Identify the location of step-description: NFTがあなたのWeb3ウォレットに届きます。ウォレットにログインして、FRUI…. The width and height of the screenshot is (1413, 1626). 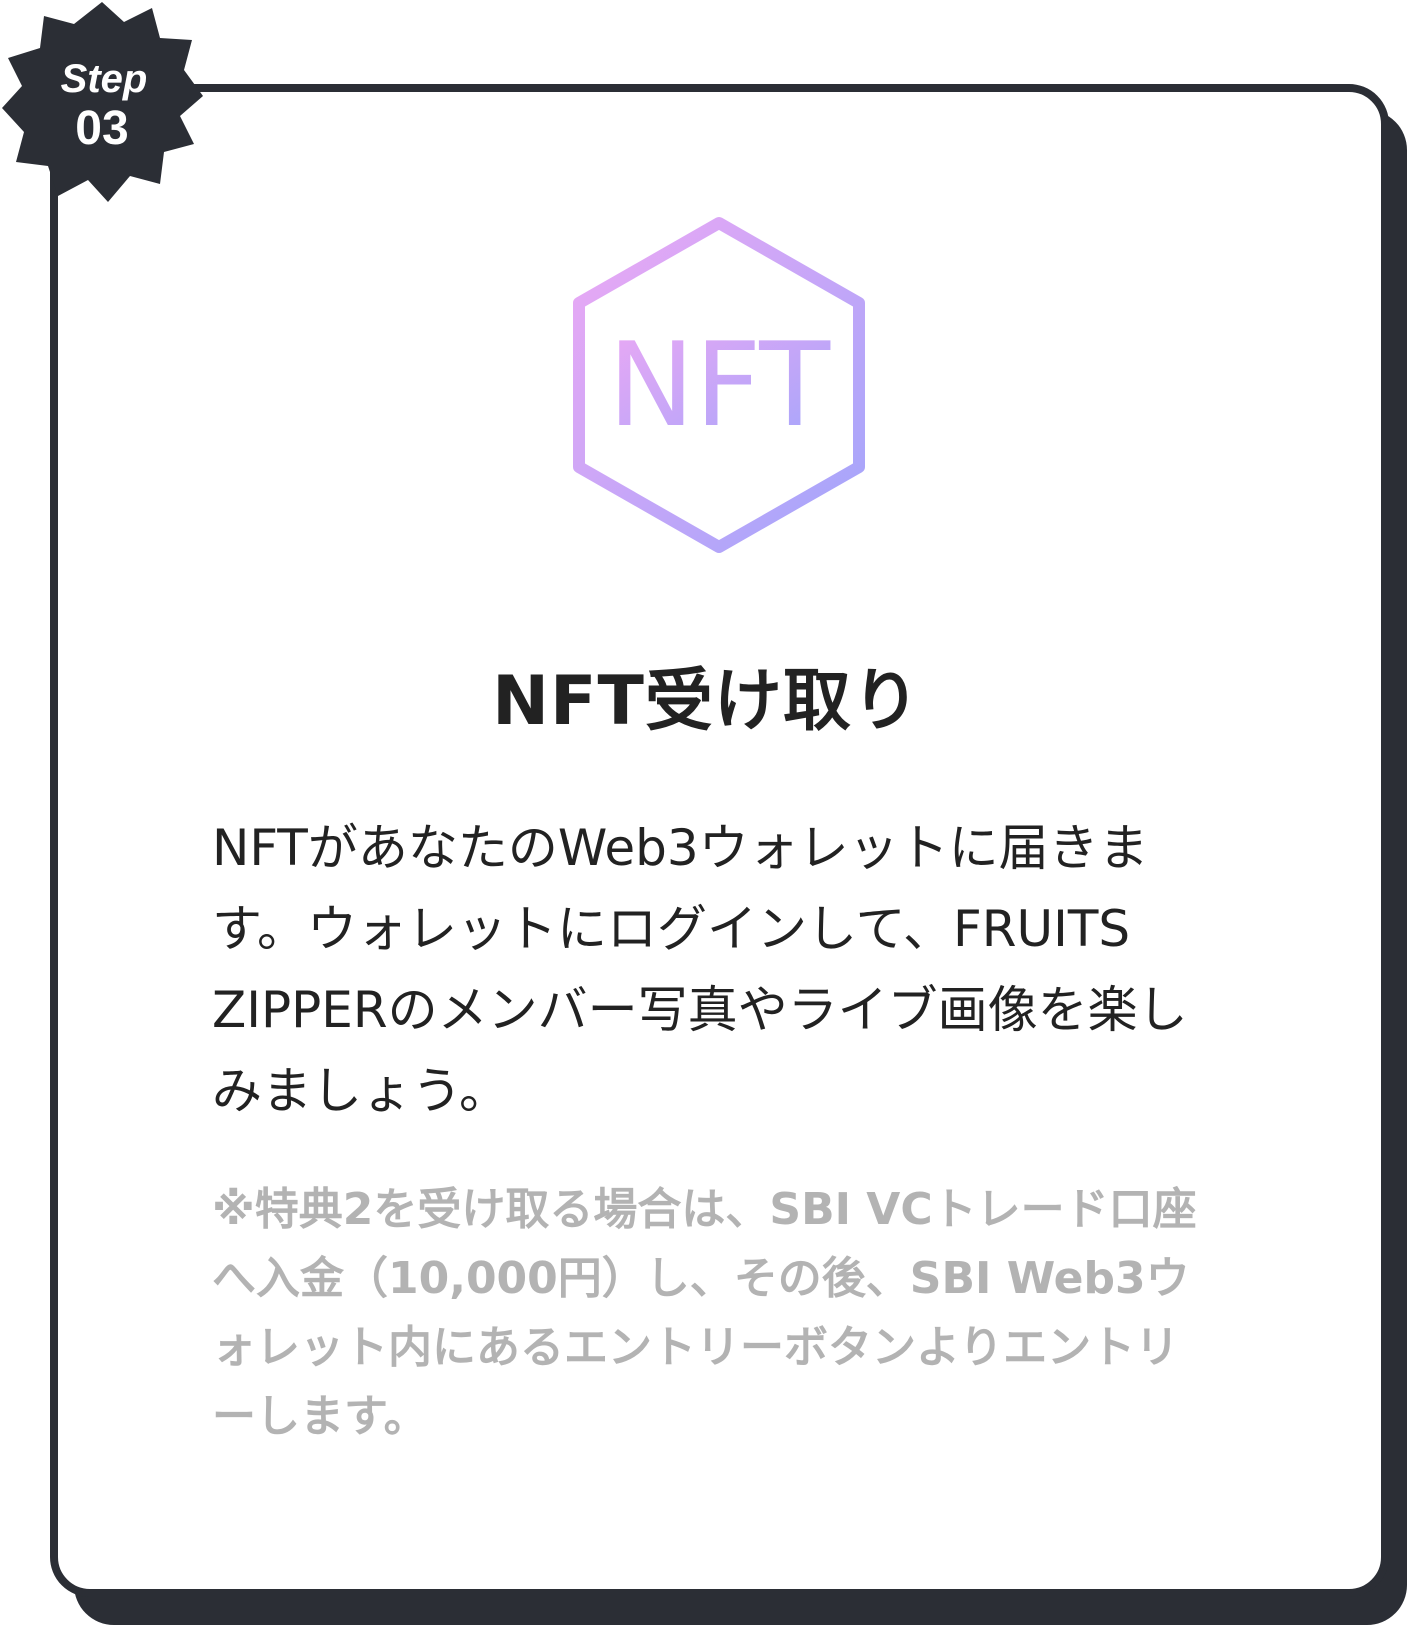
(700, 969).